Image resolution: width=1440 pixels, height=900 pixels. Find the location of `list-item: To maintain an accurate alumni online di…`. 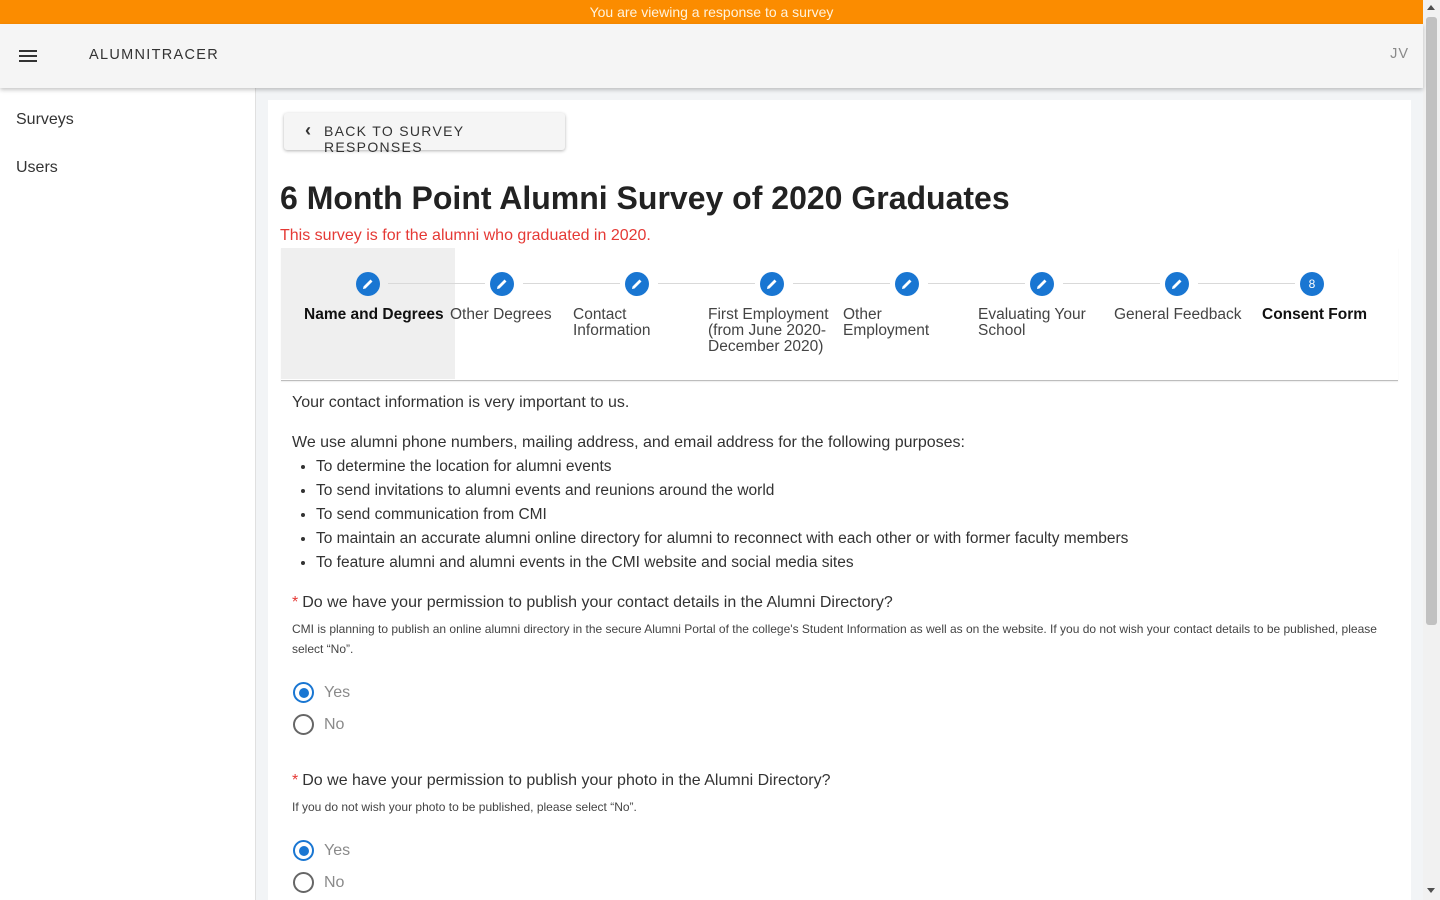

list-item: To maintain an accurate alumni online di… is located at coordinates (722, 539).